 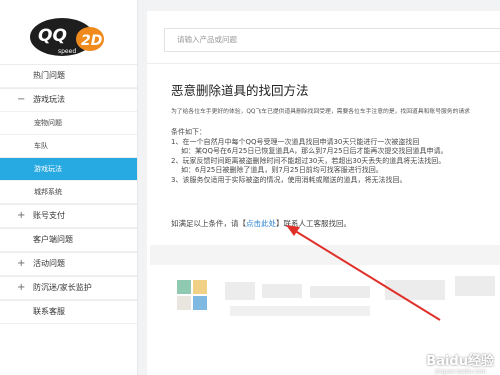 What do you see at coordinates (460, 361) in the screenshot?
I see `baidu-watermark: Baidu经验` at bounding box center [460, 361].